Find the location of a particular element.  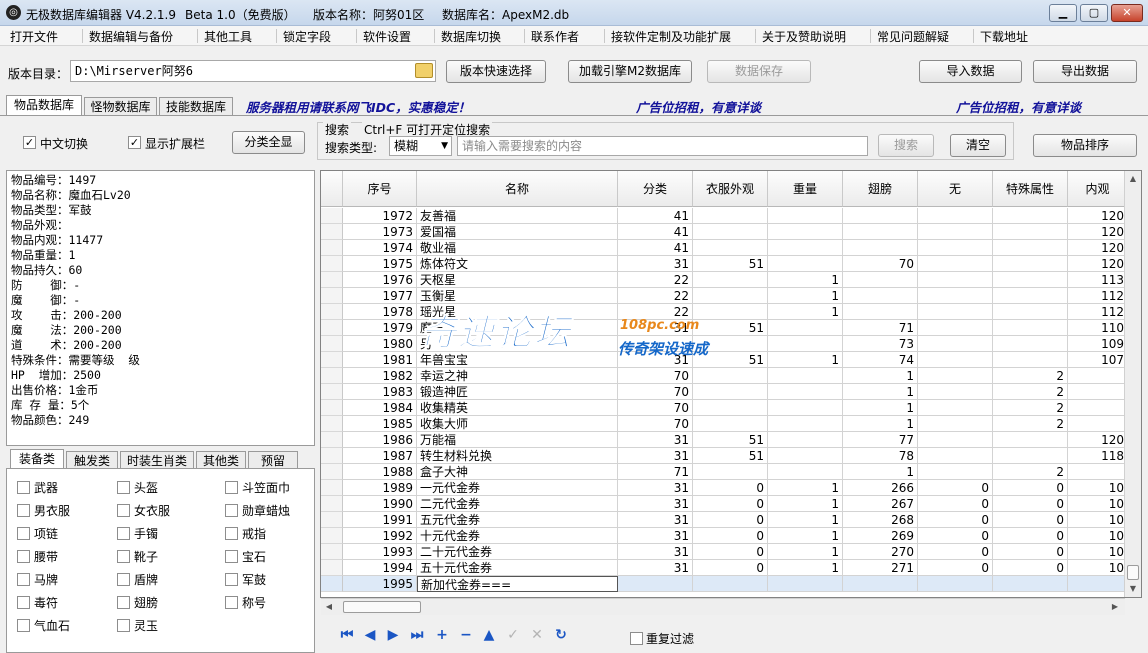

category-option: 马牌 is located at coordinates (37, 579).